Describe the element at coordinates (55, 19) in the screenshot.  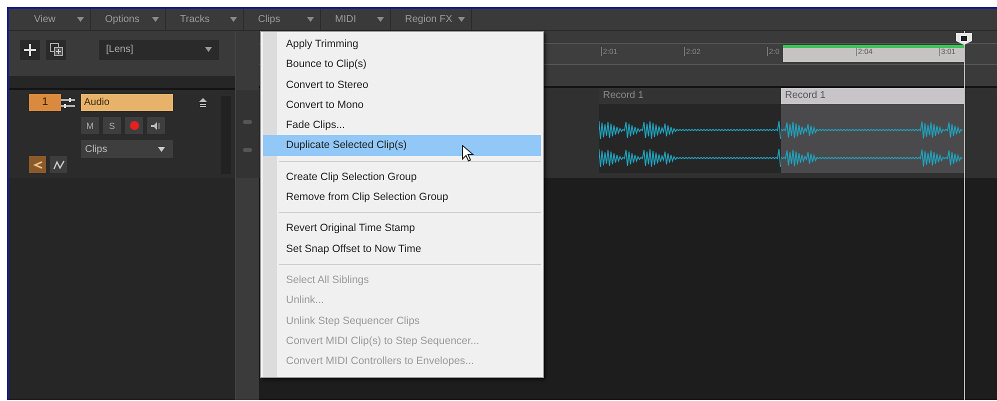
I see `menu-bar-item: View` at that location.